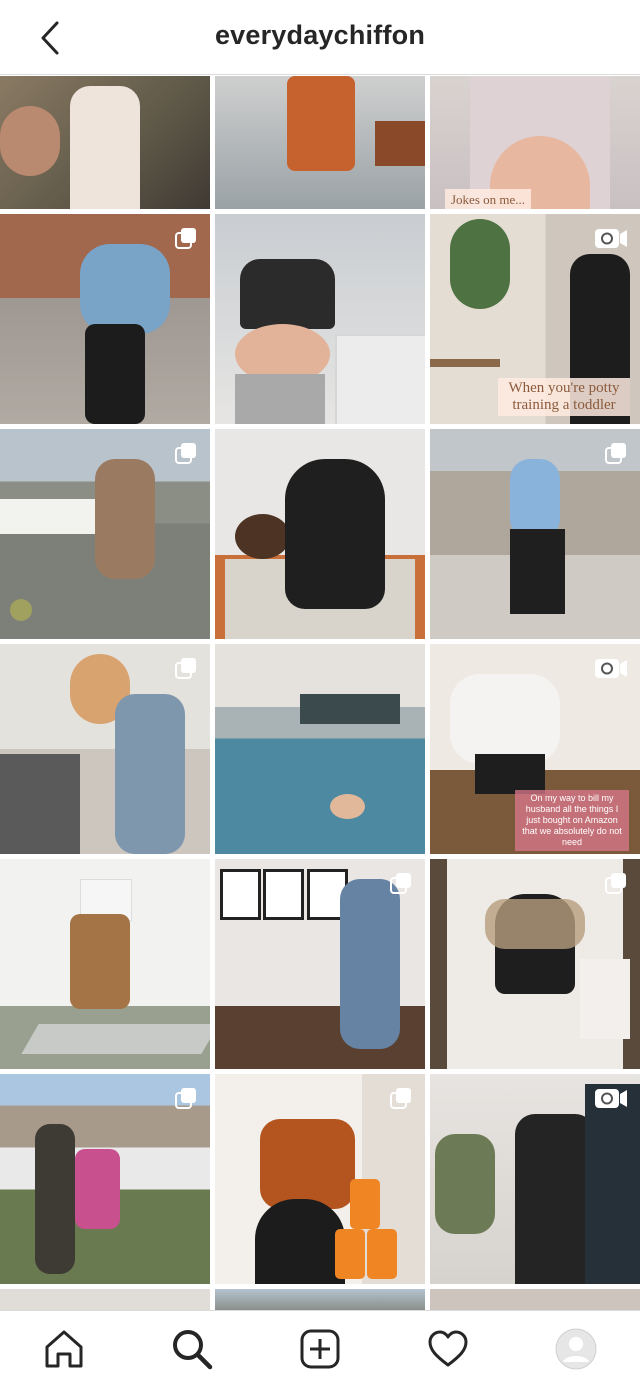  I want to click on denim-jacket-figure, so click(535, 499).